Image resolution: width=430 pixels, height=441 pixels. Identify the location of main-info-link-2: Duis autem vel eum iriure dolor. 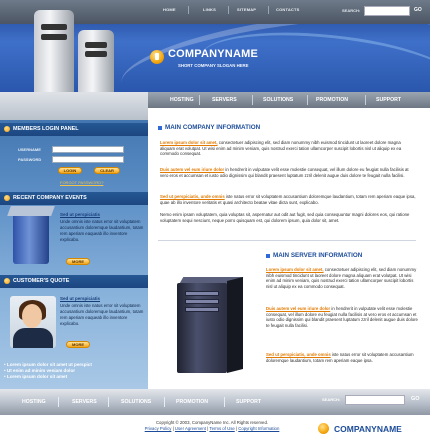
(192, 169).